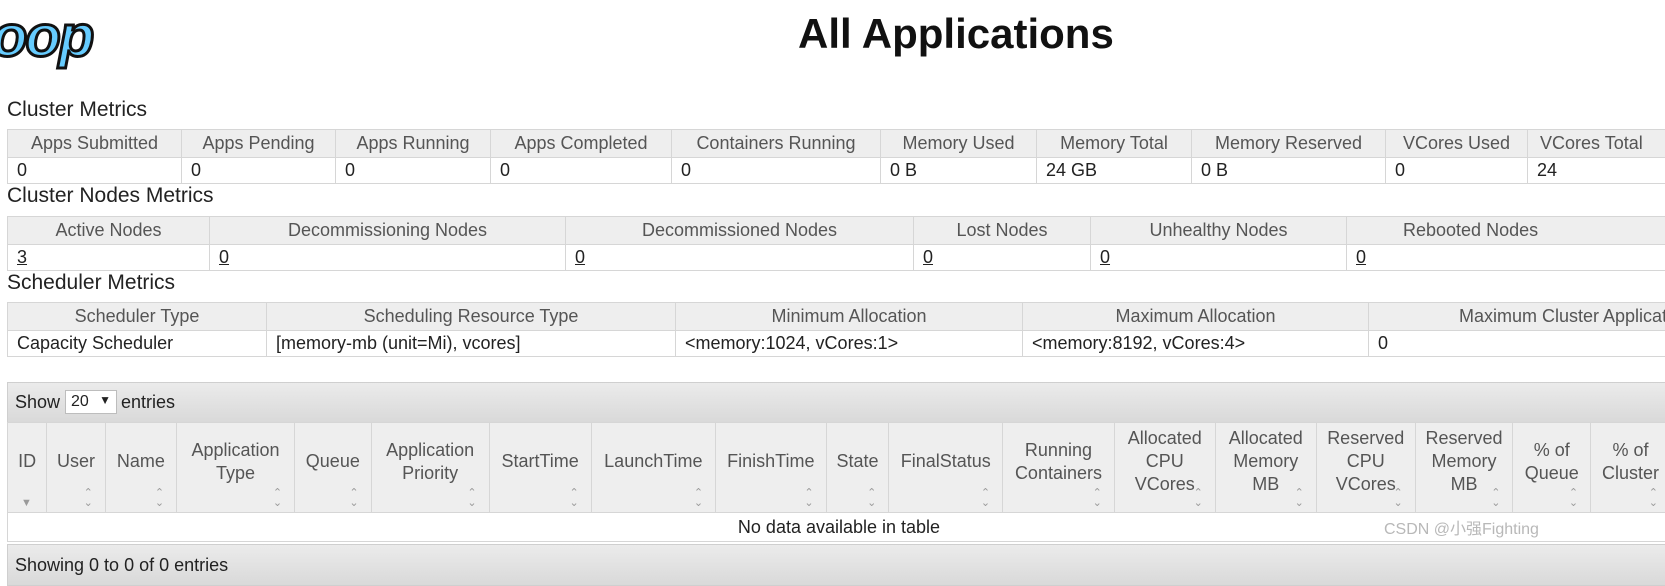 Image resolution: width=1665 pixels, height=586 pixels. Describe the element at coordinates (836, 565) in the screenshot. I see `apps-table-footer: Showing 0 to 0 of 0 entries` at that location.